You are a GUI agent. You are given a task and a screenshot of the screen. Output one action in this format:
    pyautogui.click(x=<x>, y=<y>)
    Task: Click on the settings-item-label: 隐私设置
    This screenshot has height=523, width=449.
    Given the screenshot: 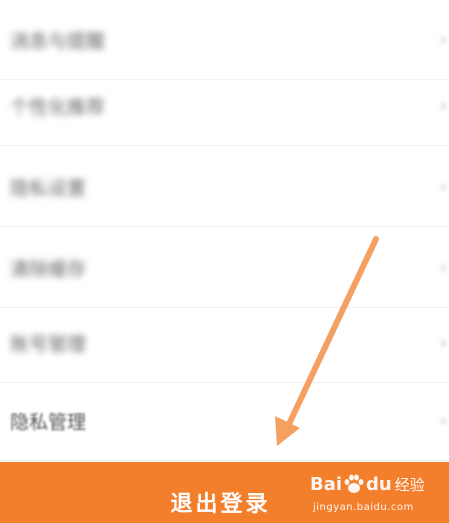 What is the action you would take?
    pyautogui.click(x=48, y=188)
    